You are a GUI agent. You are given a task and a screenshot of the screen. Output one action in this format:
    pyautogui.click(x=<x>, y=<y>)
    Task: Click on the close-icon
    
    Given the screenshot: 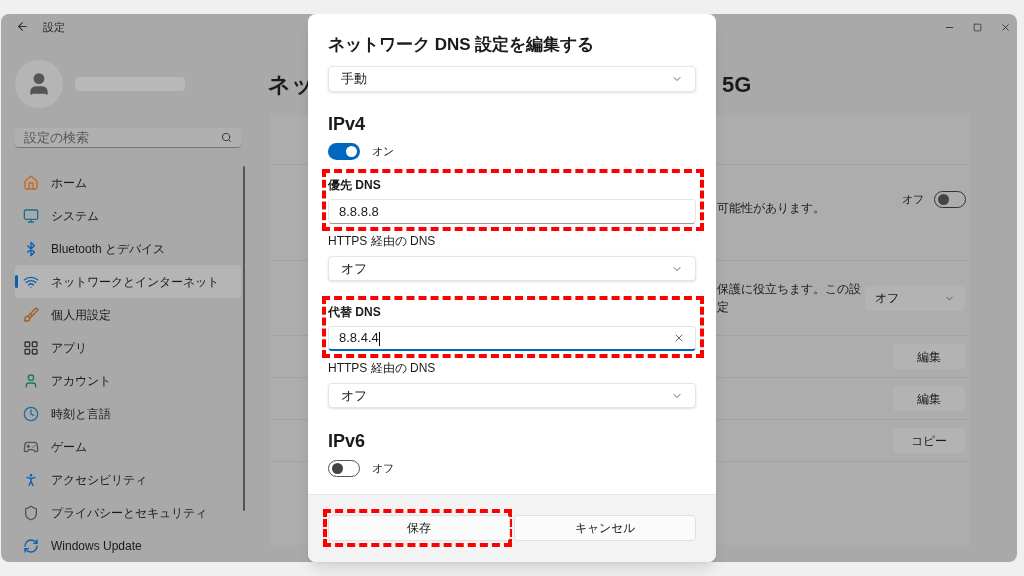 What is the action you would take?
    pyautogui.click(x=1005, y=27)
    